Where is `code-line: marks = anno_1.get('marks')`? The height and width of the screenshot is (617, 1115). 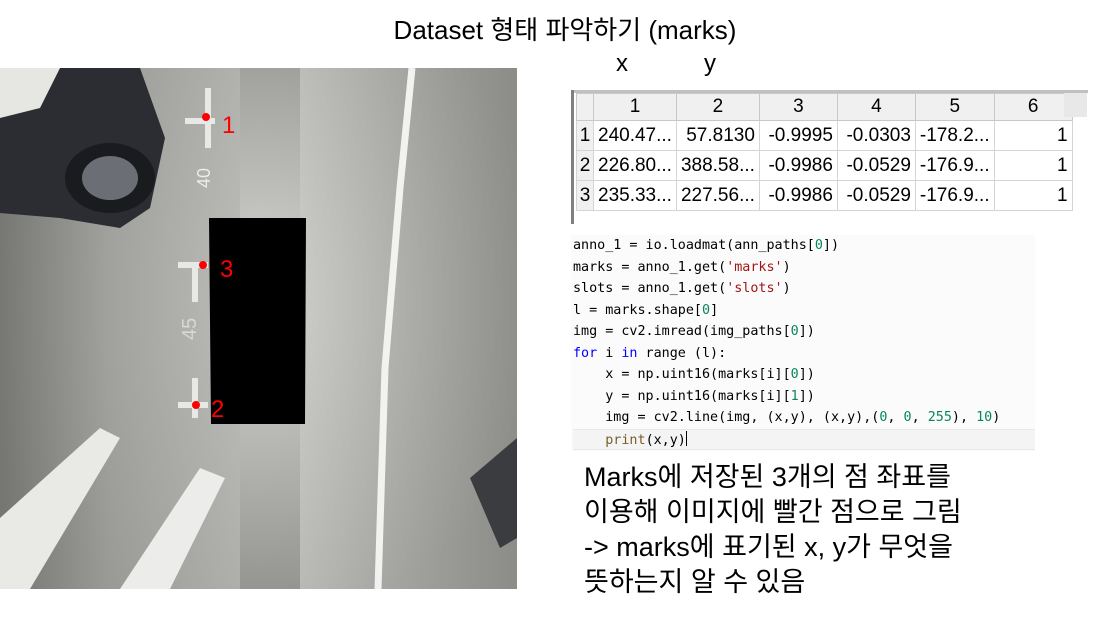
code-line: marks = anno_1.get('marks') is located at coordinates (804, 268).